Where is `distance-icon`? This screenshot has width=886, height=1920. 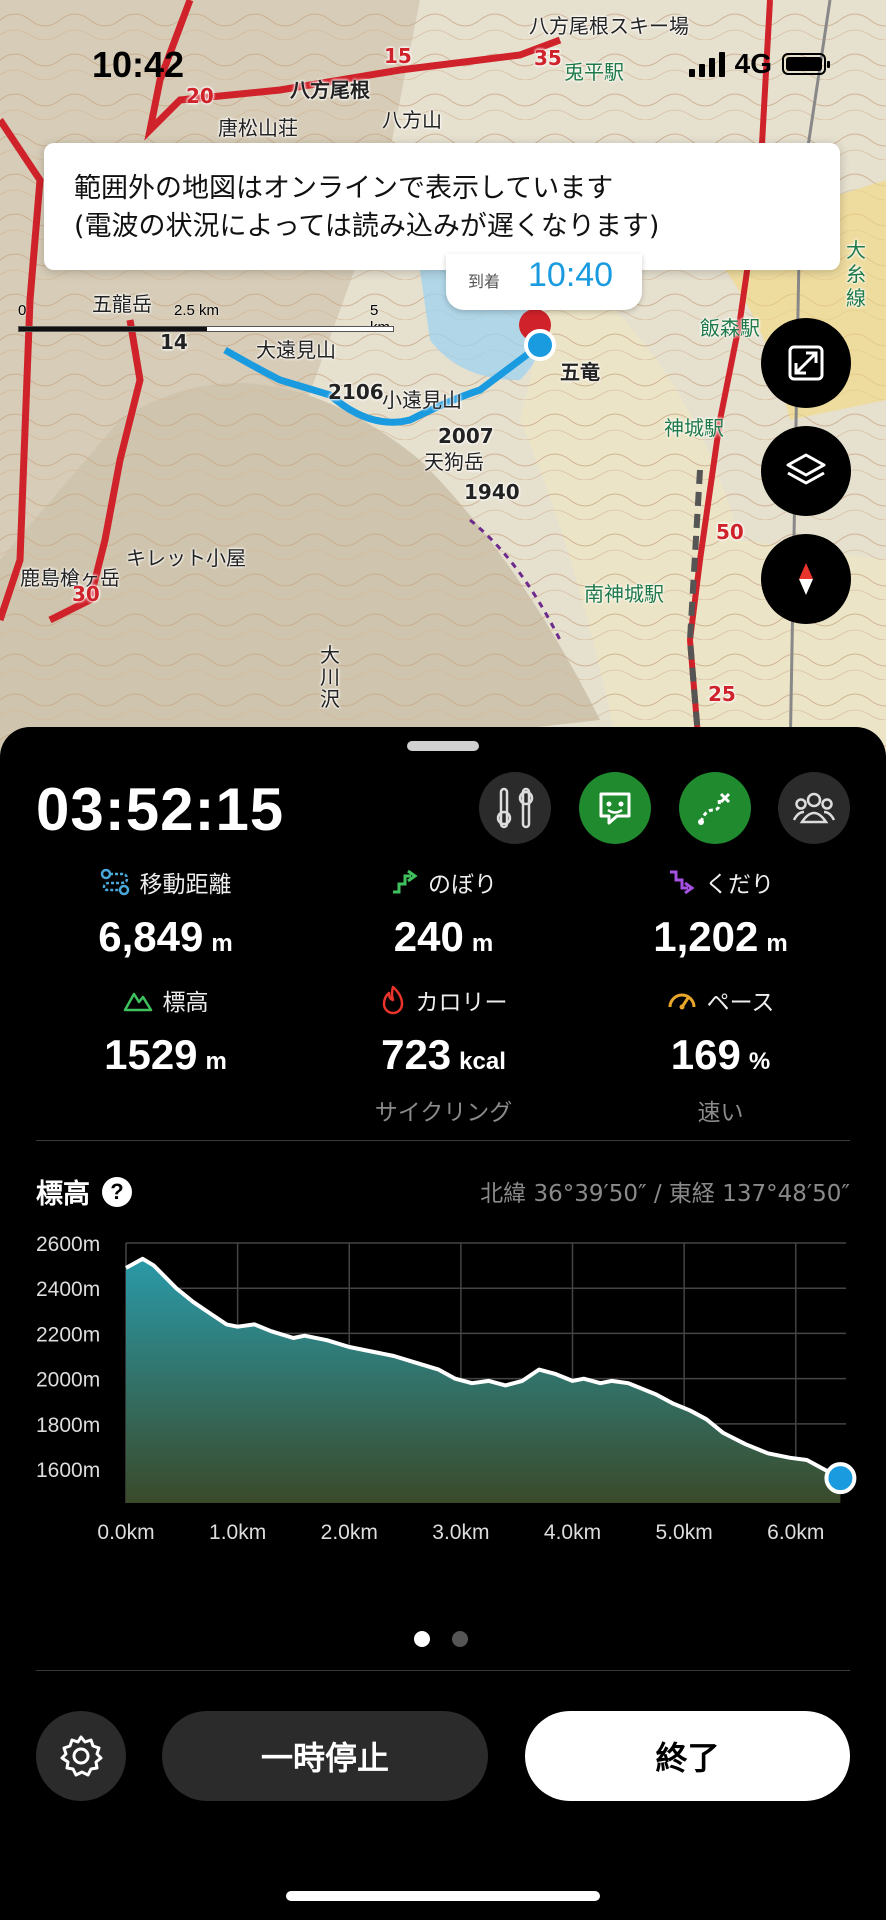
distance-icon is located at coordinates (114, 882).